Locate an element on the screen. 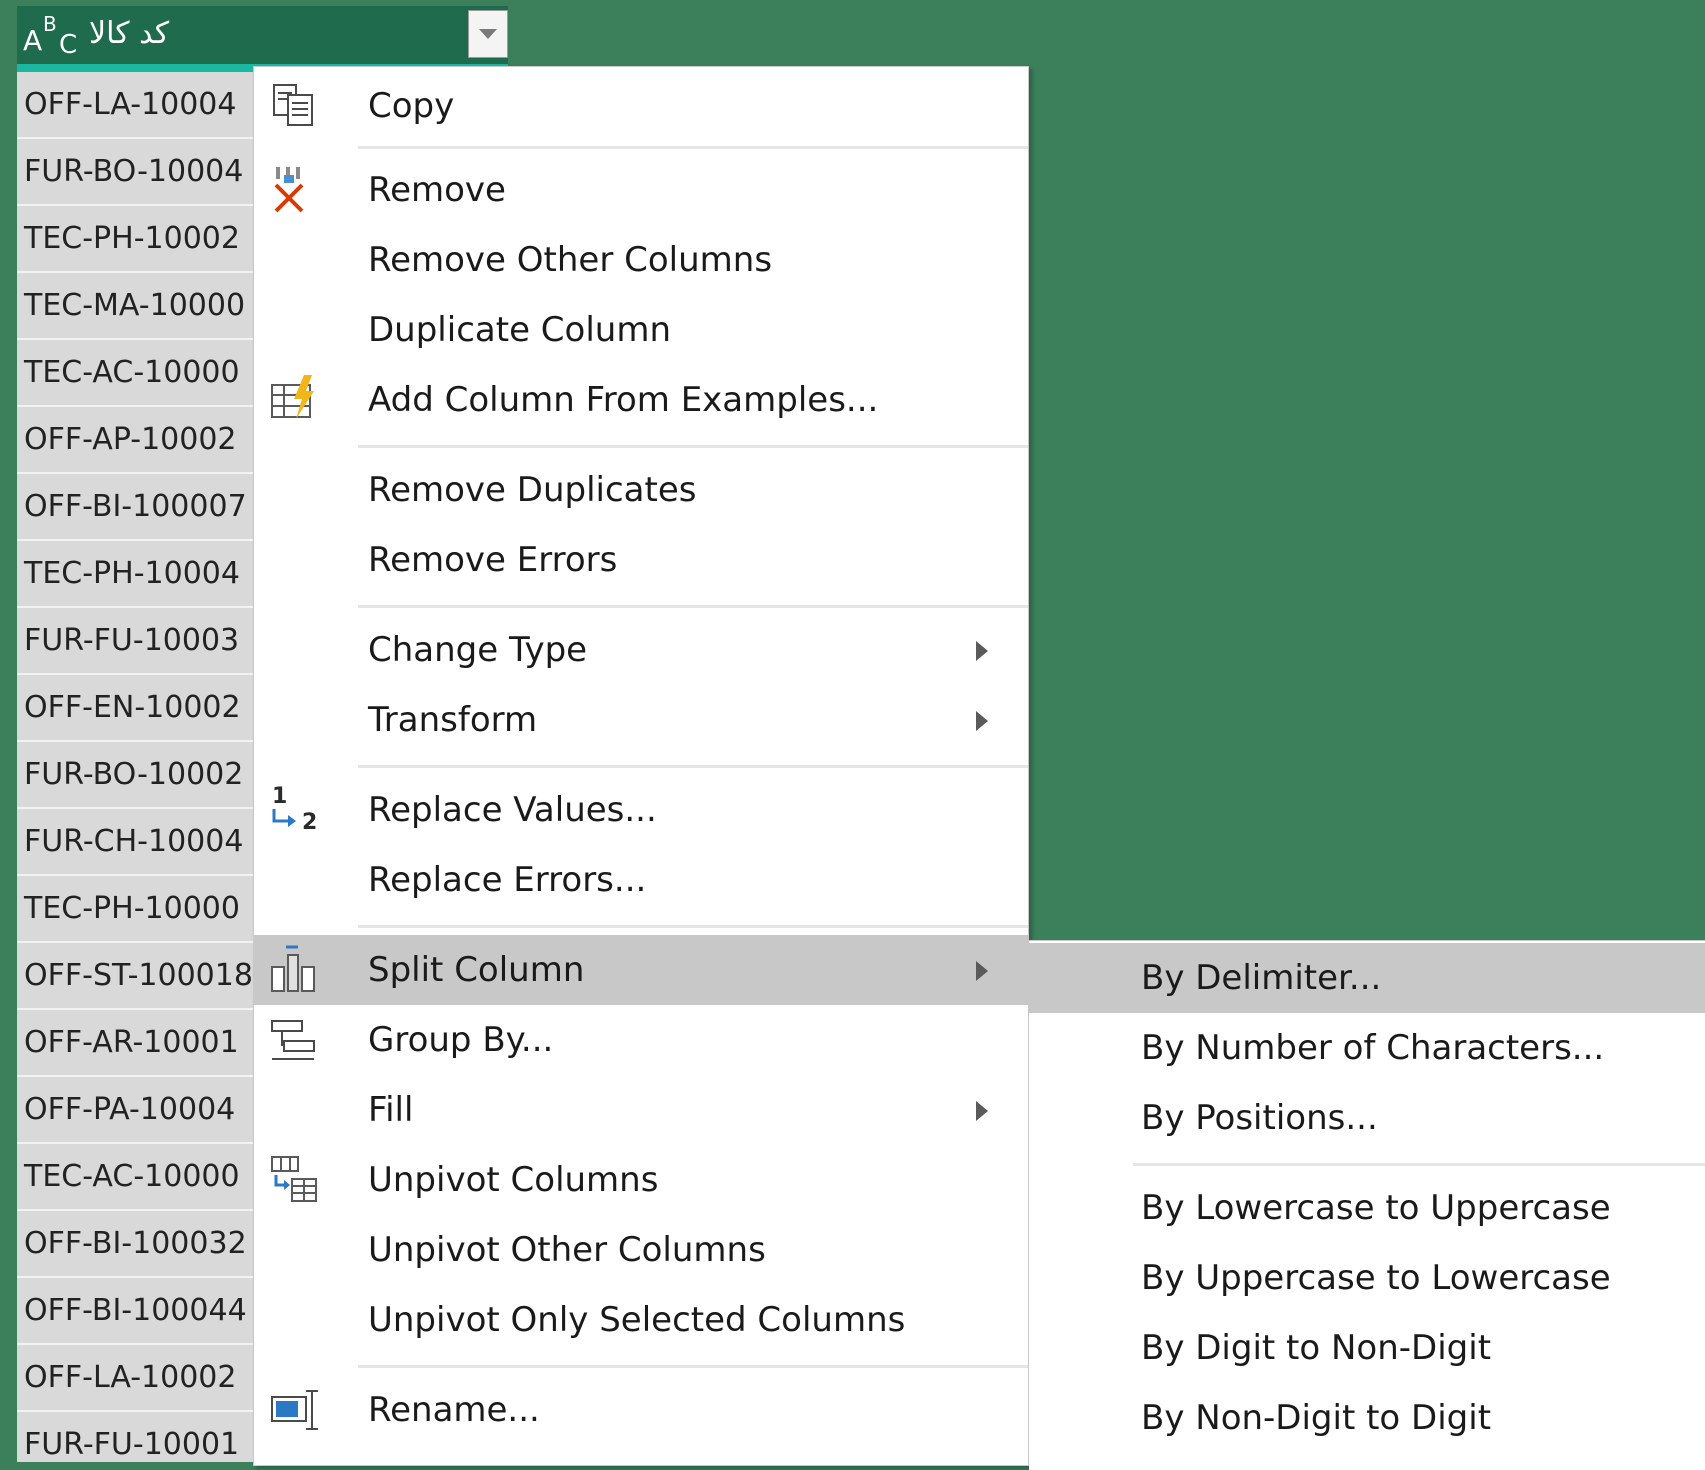  submenu-item-label: By Non-Digit to Digit is located at coordinates (1316, 1418).